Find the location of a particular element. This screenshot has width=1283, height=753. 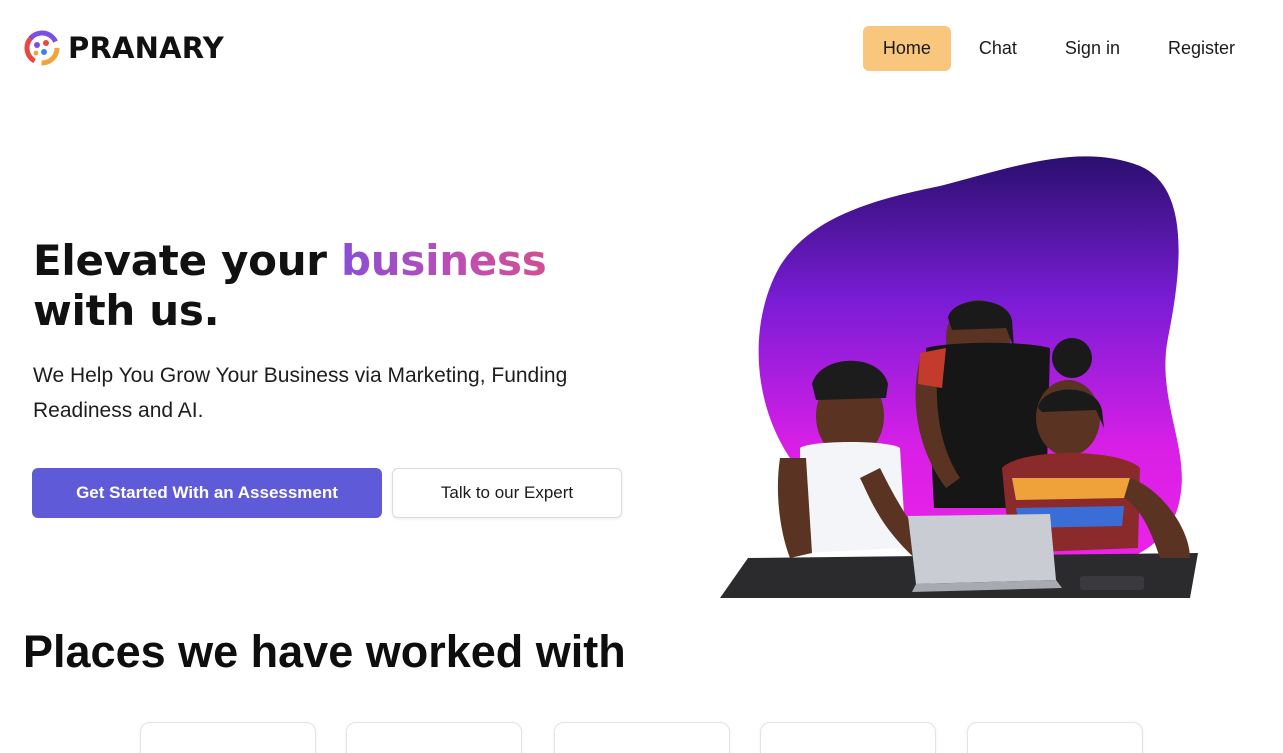

nav-chat: Chat is located at coordinates (998, 48).